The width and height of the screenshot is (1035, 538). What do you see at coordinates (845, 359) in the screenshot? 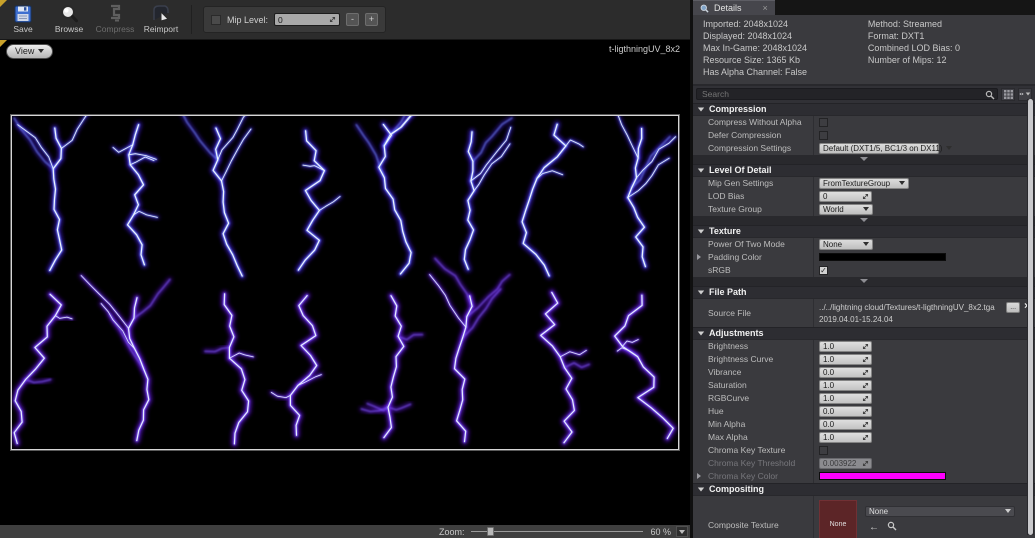
I see `brightness-curve-spinbox: 1.0` at bounding box center [845, 359].